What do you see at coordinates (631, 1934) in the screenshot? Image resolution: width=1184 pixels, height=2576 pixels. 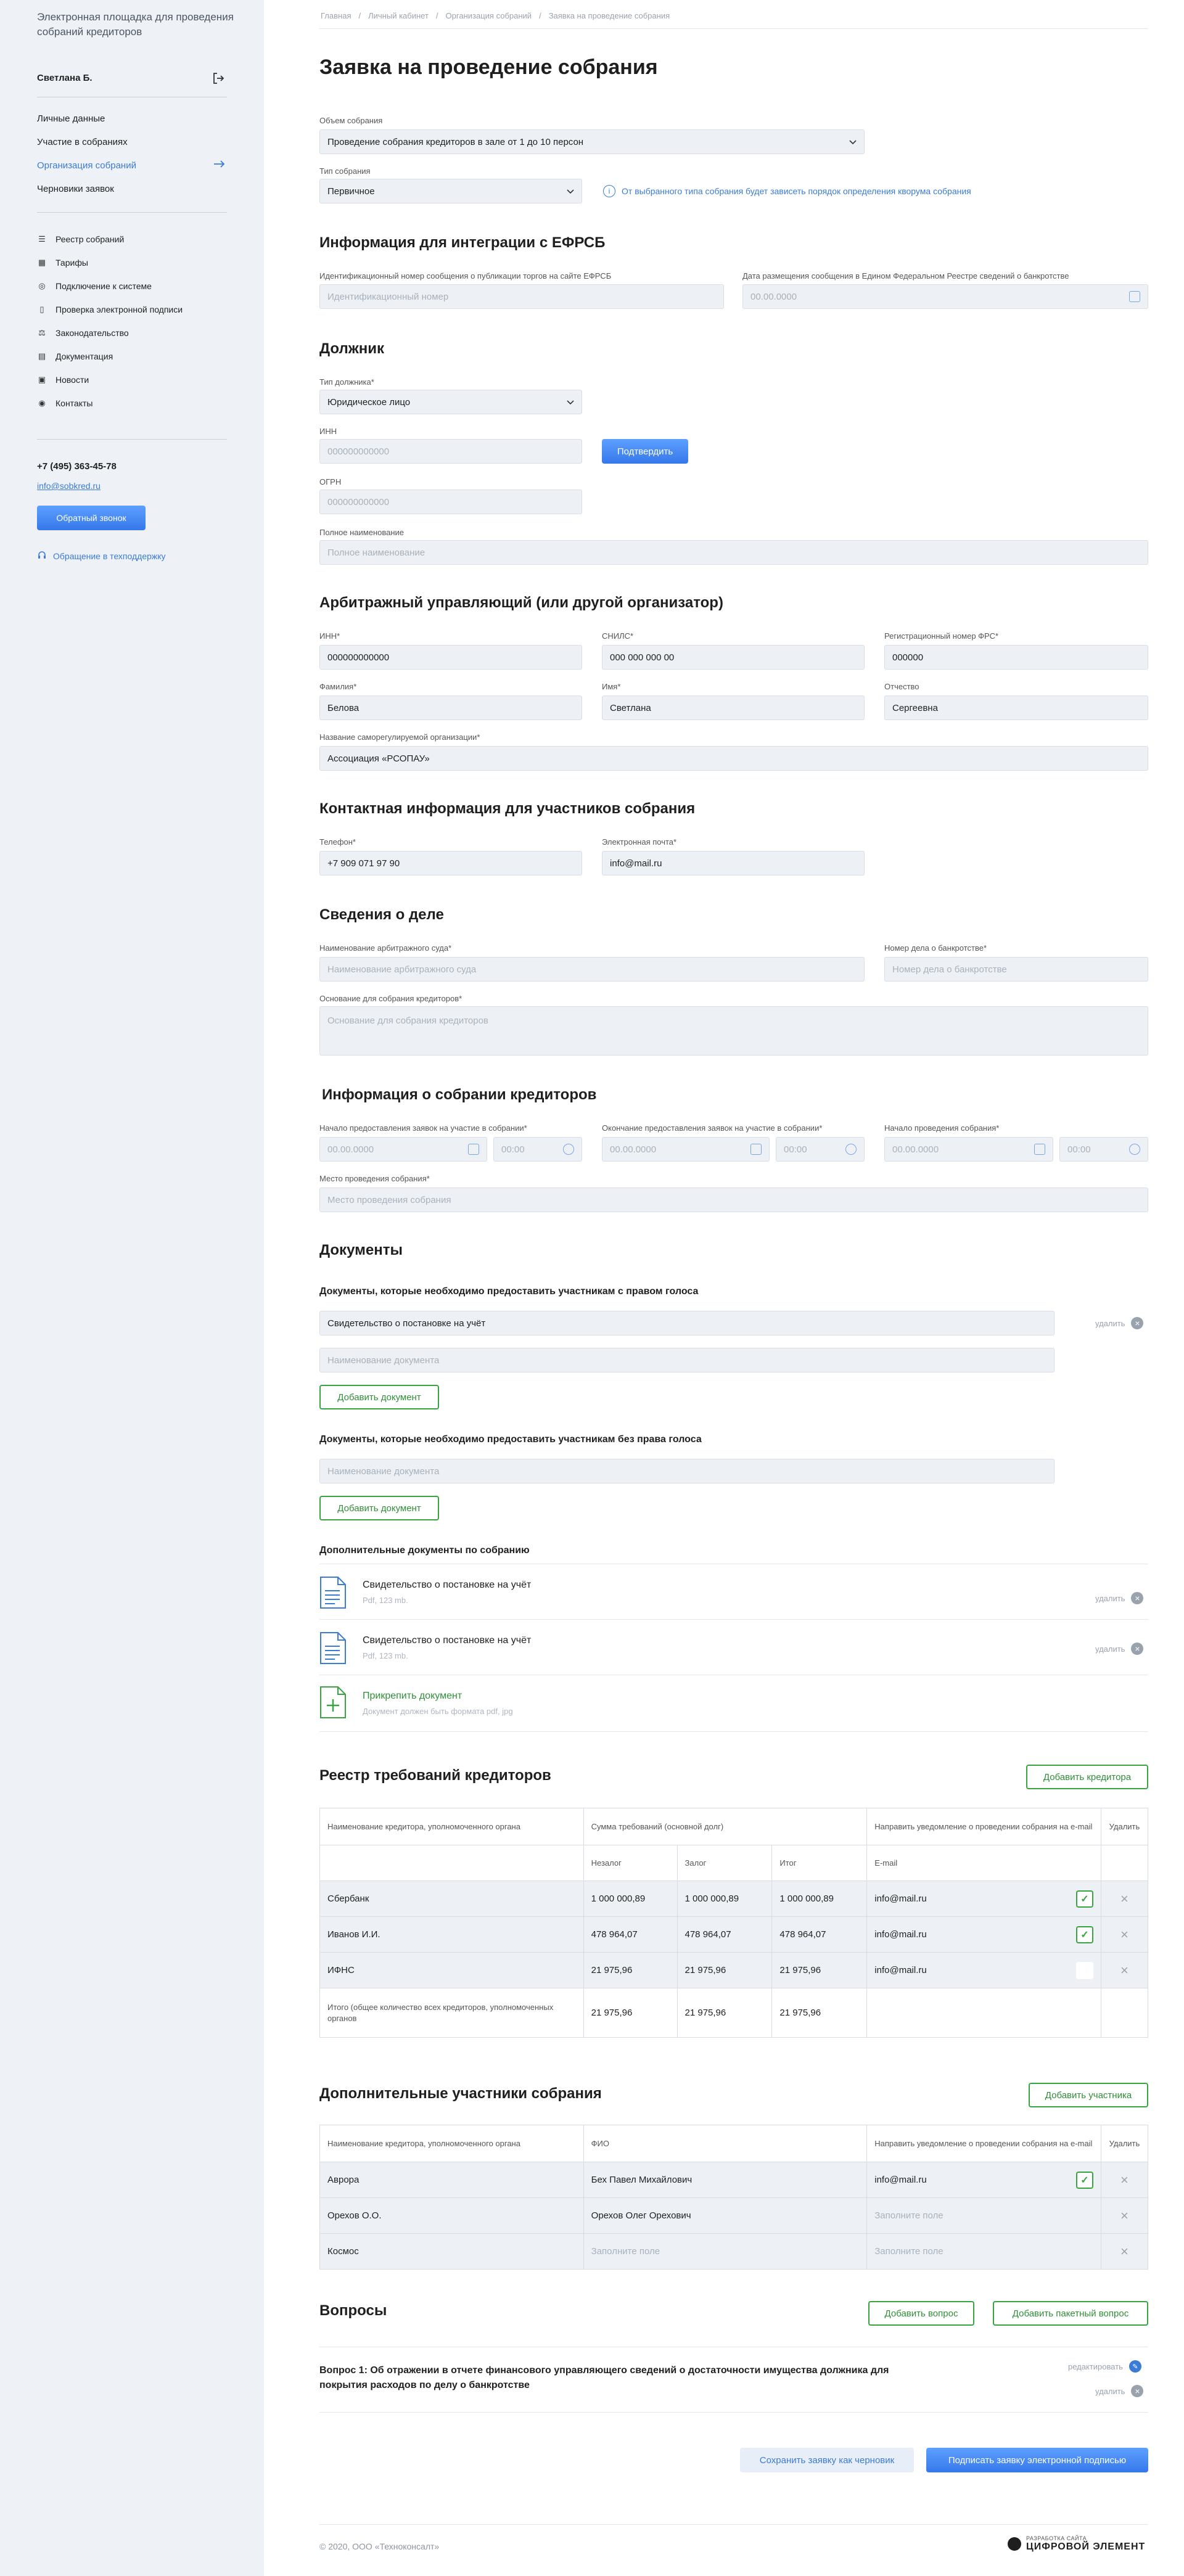 I see `amount-unsecured: 478 964,07` at bounding box center [631, 1934].